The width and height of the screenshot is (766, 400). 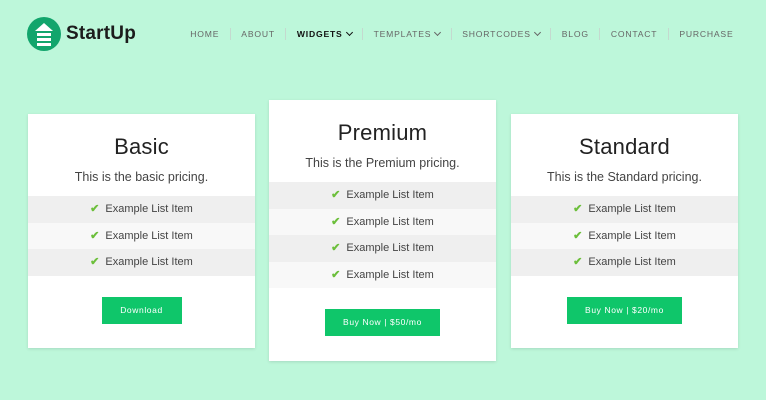 What do you see at coordinates (319, 34) in the screenshot?
I see `nav-label: WIDGETS` at bounding box center [319, 34].